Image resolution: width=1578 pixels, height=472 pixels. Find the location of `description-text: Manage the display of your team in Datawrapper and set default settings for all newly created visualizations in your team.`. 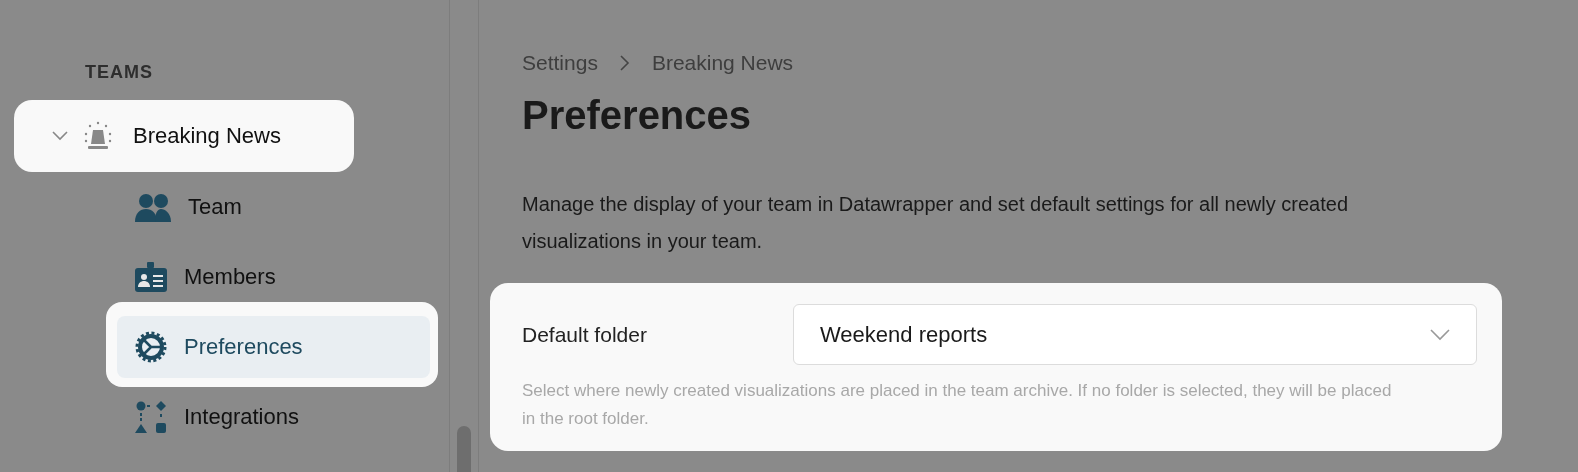

description-text: Manage the display of your team in Datawrapper and set default settings for all newly created visualizations in your team. is located at coordinates (935, 223).